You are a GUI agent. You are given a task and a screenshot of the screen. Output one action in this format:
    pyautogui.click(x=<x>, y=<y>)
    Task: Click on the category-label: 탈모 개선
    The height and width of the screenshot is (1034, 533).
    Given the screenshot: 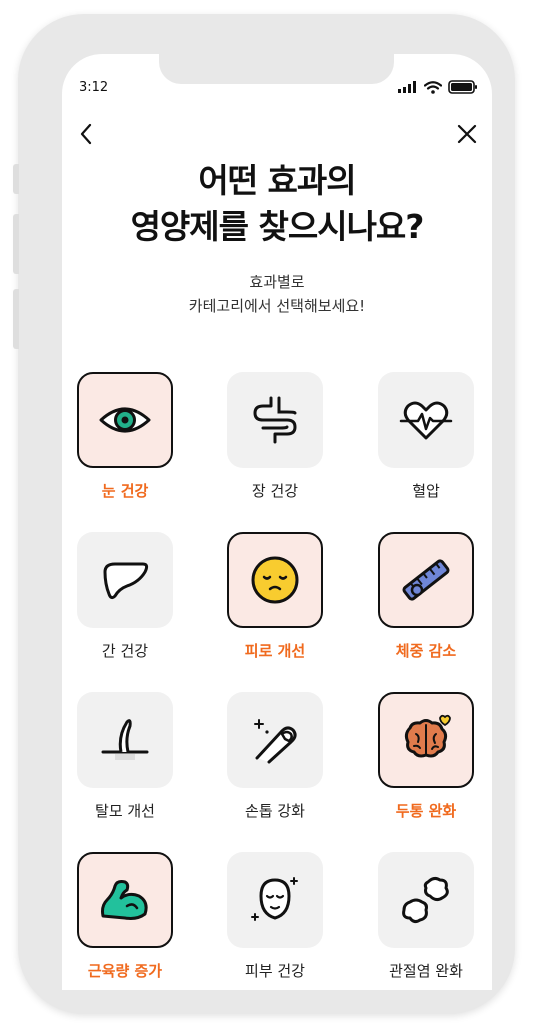 What is the action you would take?
    pyautogui.click(x=125, y=811)
    